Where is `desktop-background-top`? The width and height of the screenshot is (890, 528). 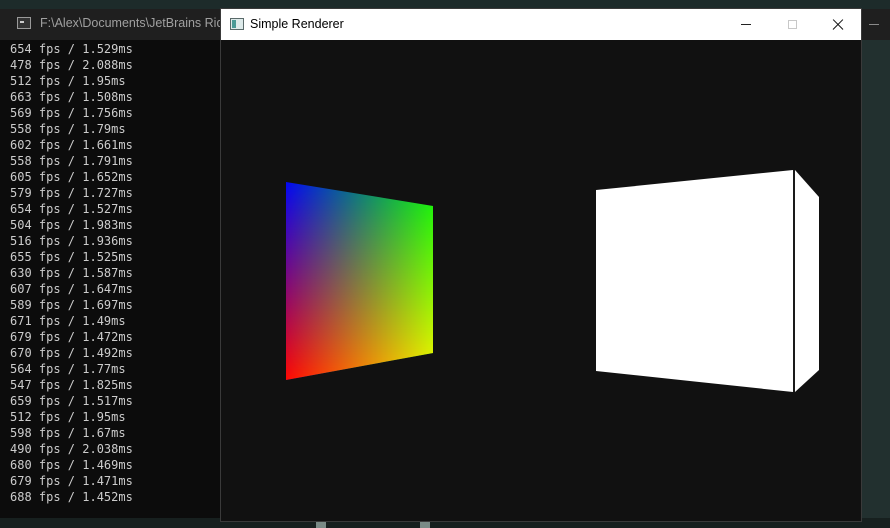
desktop-background-top is located at coordinates (445, 4).